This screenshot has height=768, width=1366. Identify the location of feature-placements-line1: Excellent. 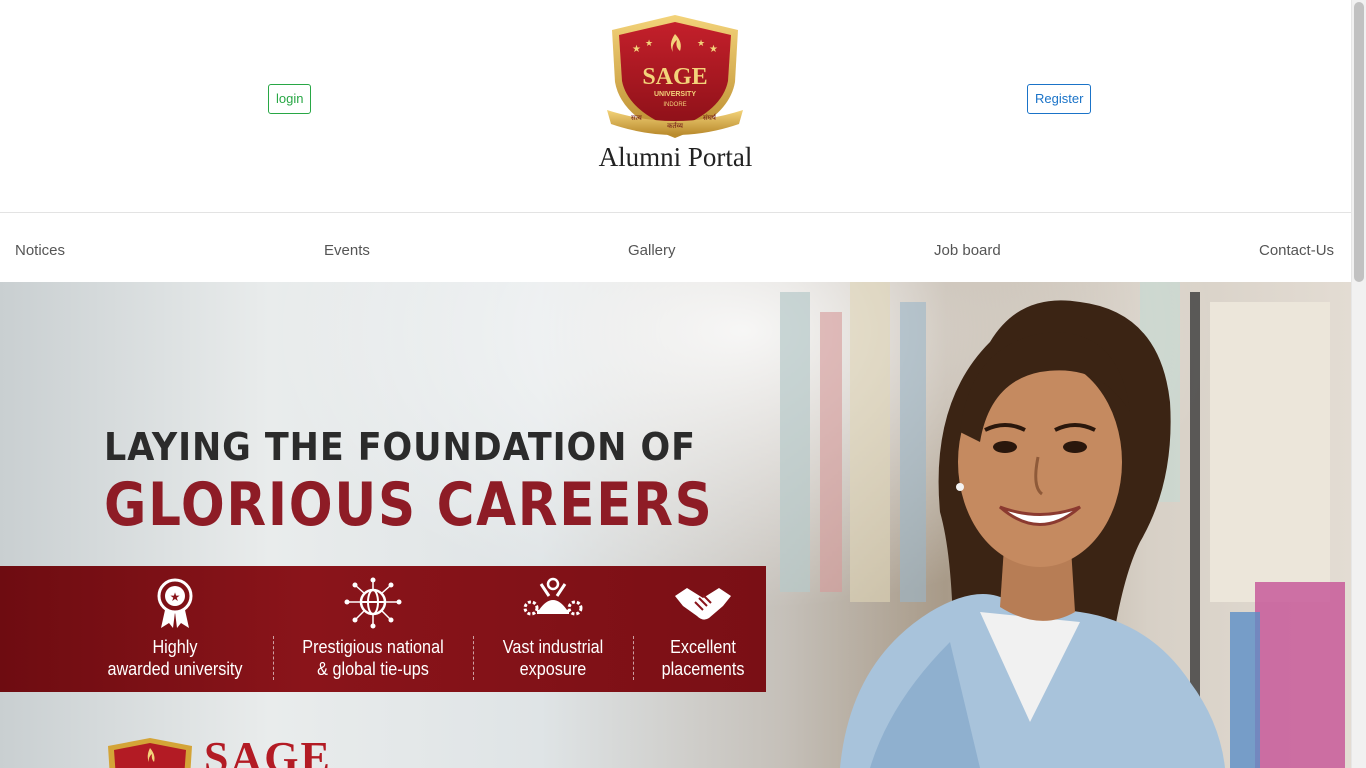
(703, 647).